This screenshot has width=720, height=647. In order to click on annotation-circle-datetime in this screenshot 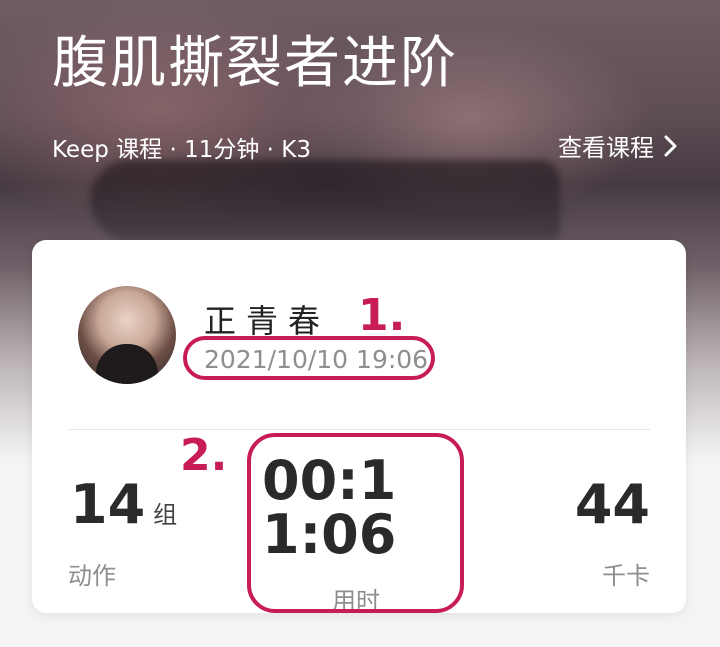, I will do `click(309, 358)`.